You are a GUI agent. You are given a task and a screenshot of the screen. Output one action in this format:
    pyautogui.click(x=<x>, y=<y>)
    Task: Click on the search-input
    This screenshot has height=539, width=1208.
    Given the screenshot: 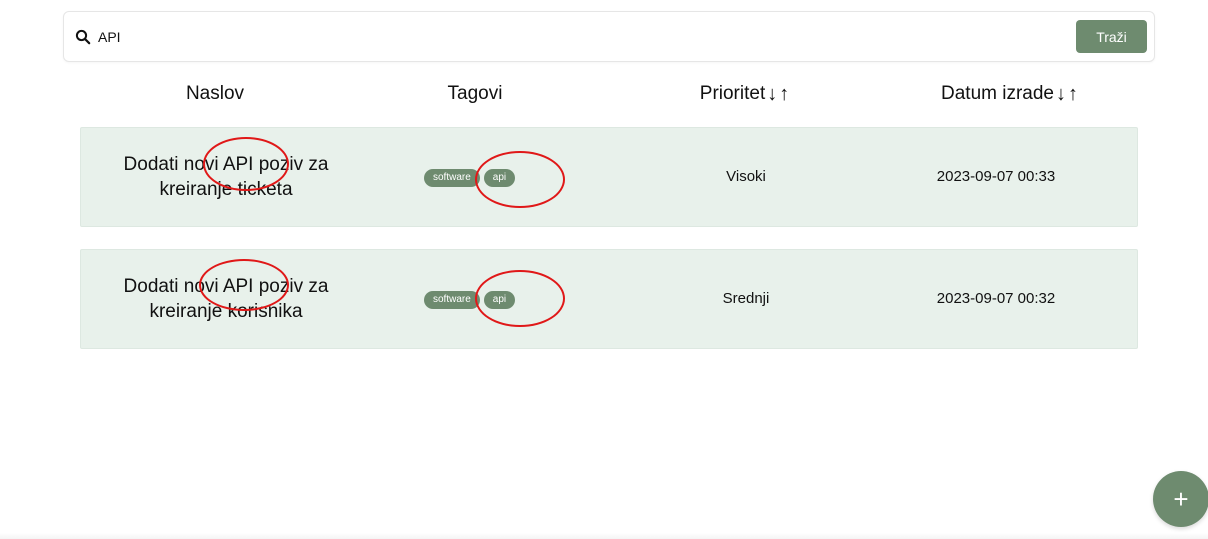 What is the action you would take?
    pyautogui.click(x=548, y=37)
    